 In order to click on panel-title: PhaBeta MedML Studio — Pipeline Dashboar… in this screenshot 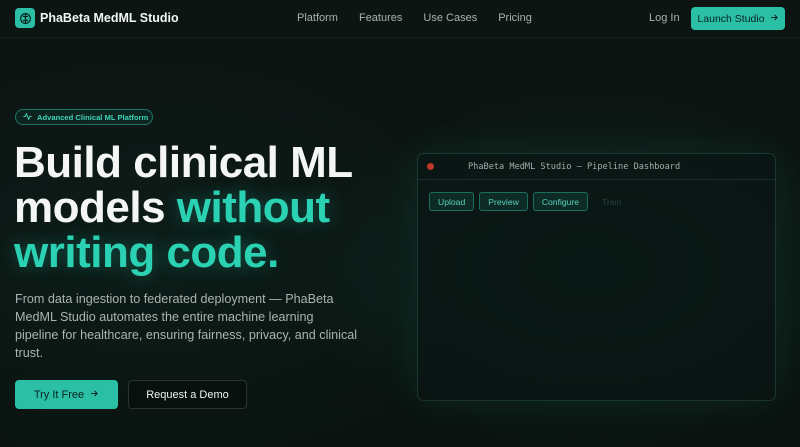, I will do `click(574, 167)`.